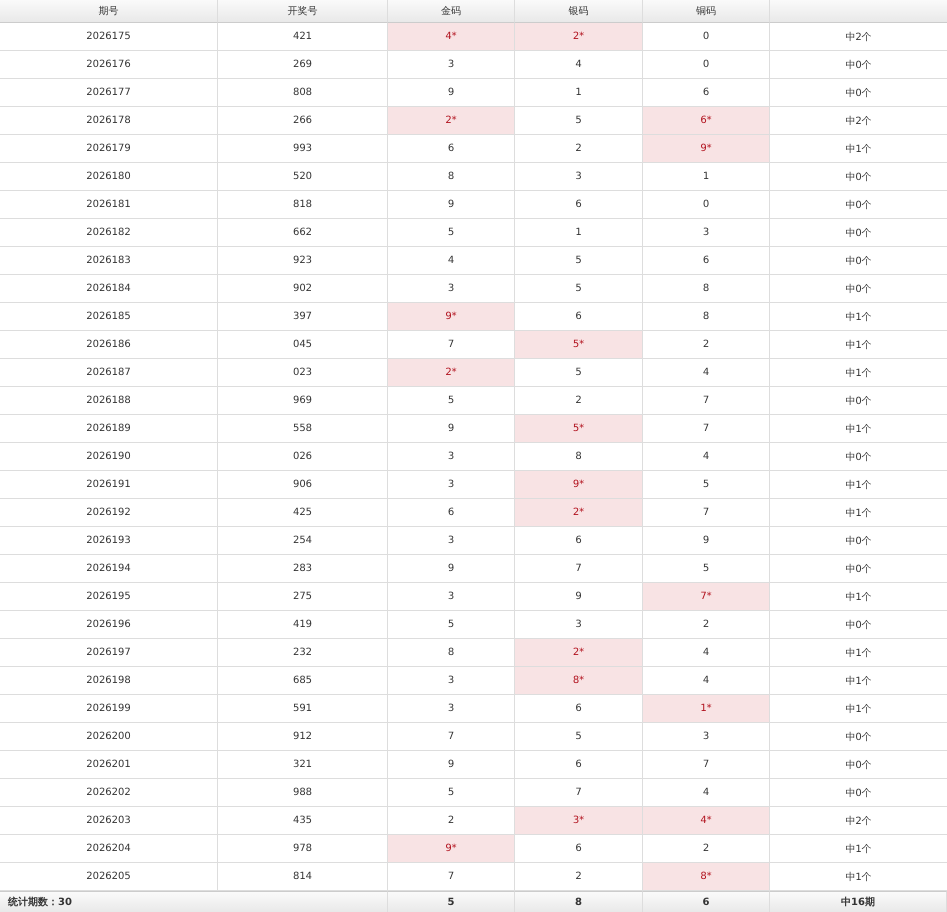  I want to click on table-cell: 2026203, so click(109, 821).